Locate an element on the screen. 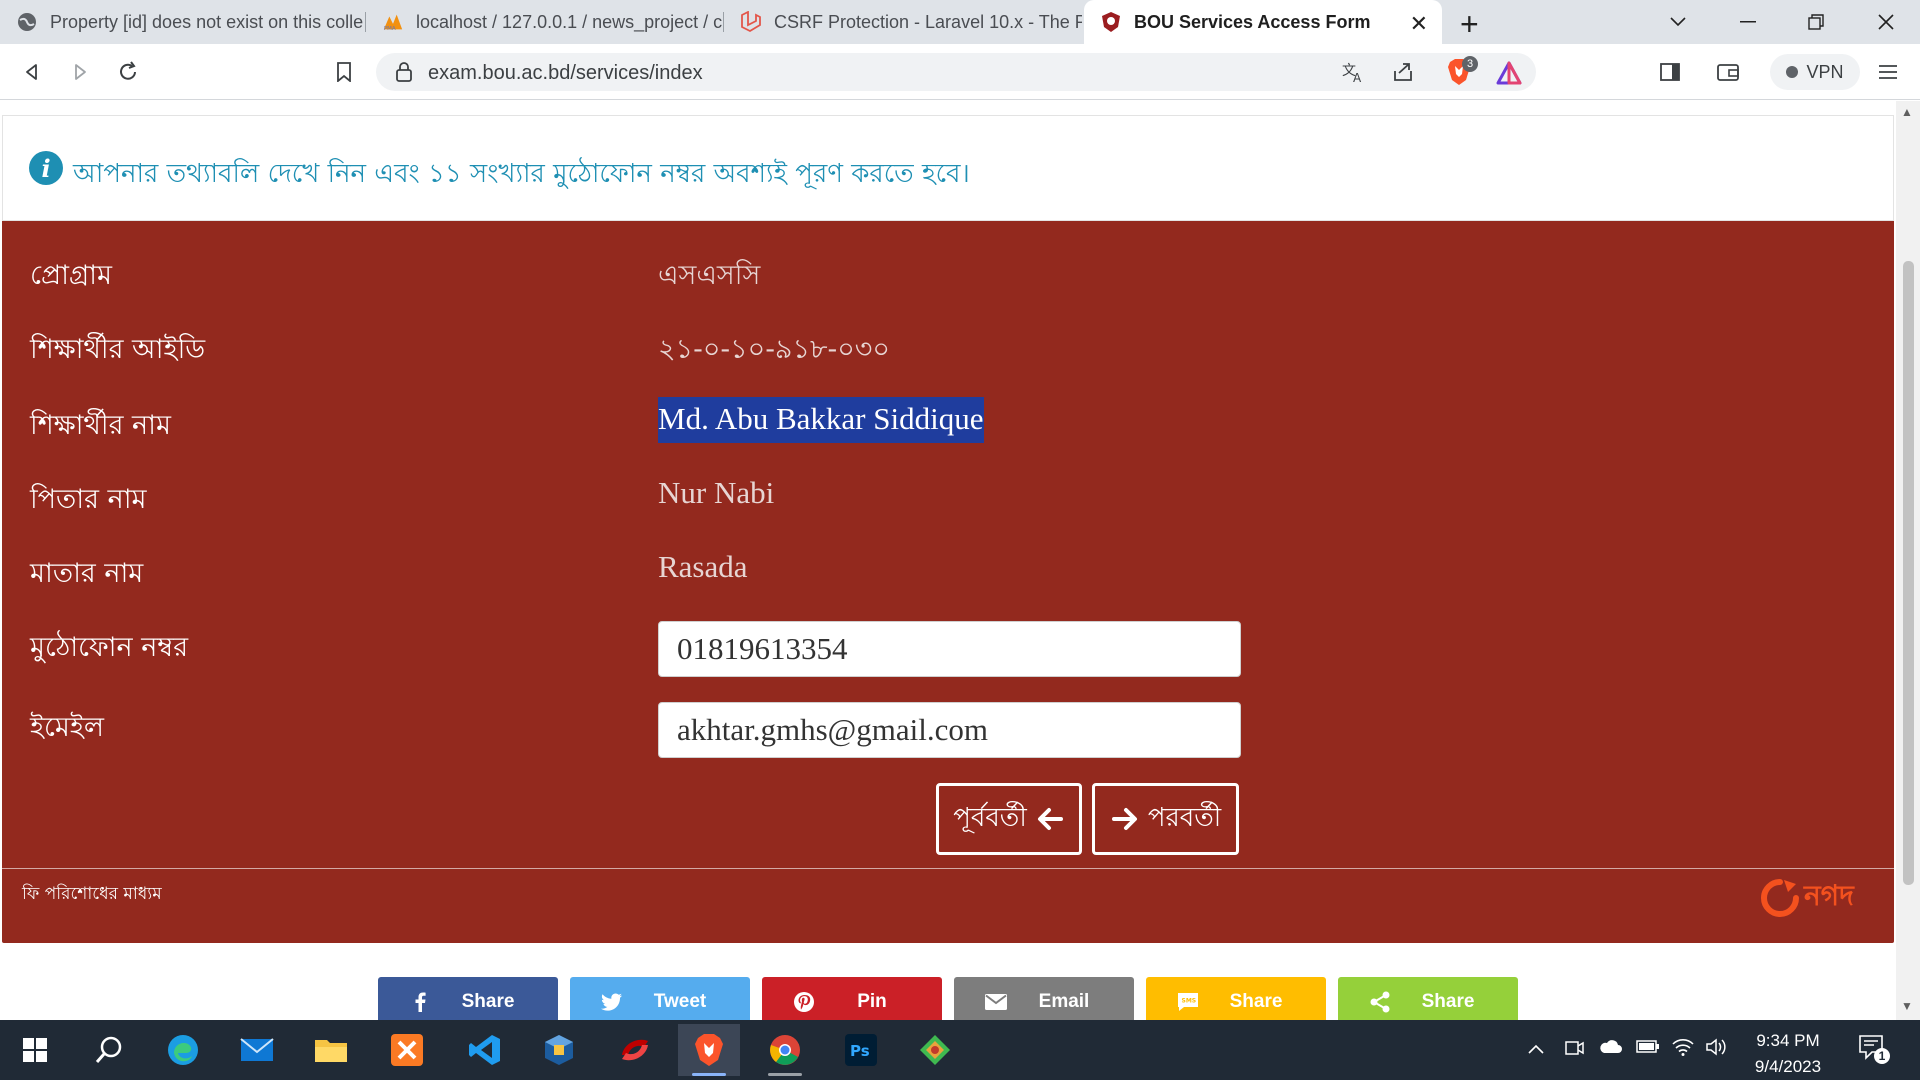  nagad-logo-text: নগদ is located at coordinates (1829, 895).